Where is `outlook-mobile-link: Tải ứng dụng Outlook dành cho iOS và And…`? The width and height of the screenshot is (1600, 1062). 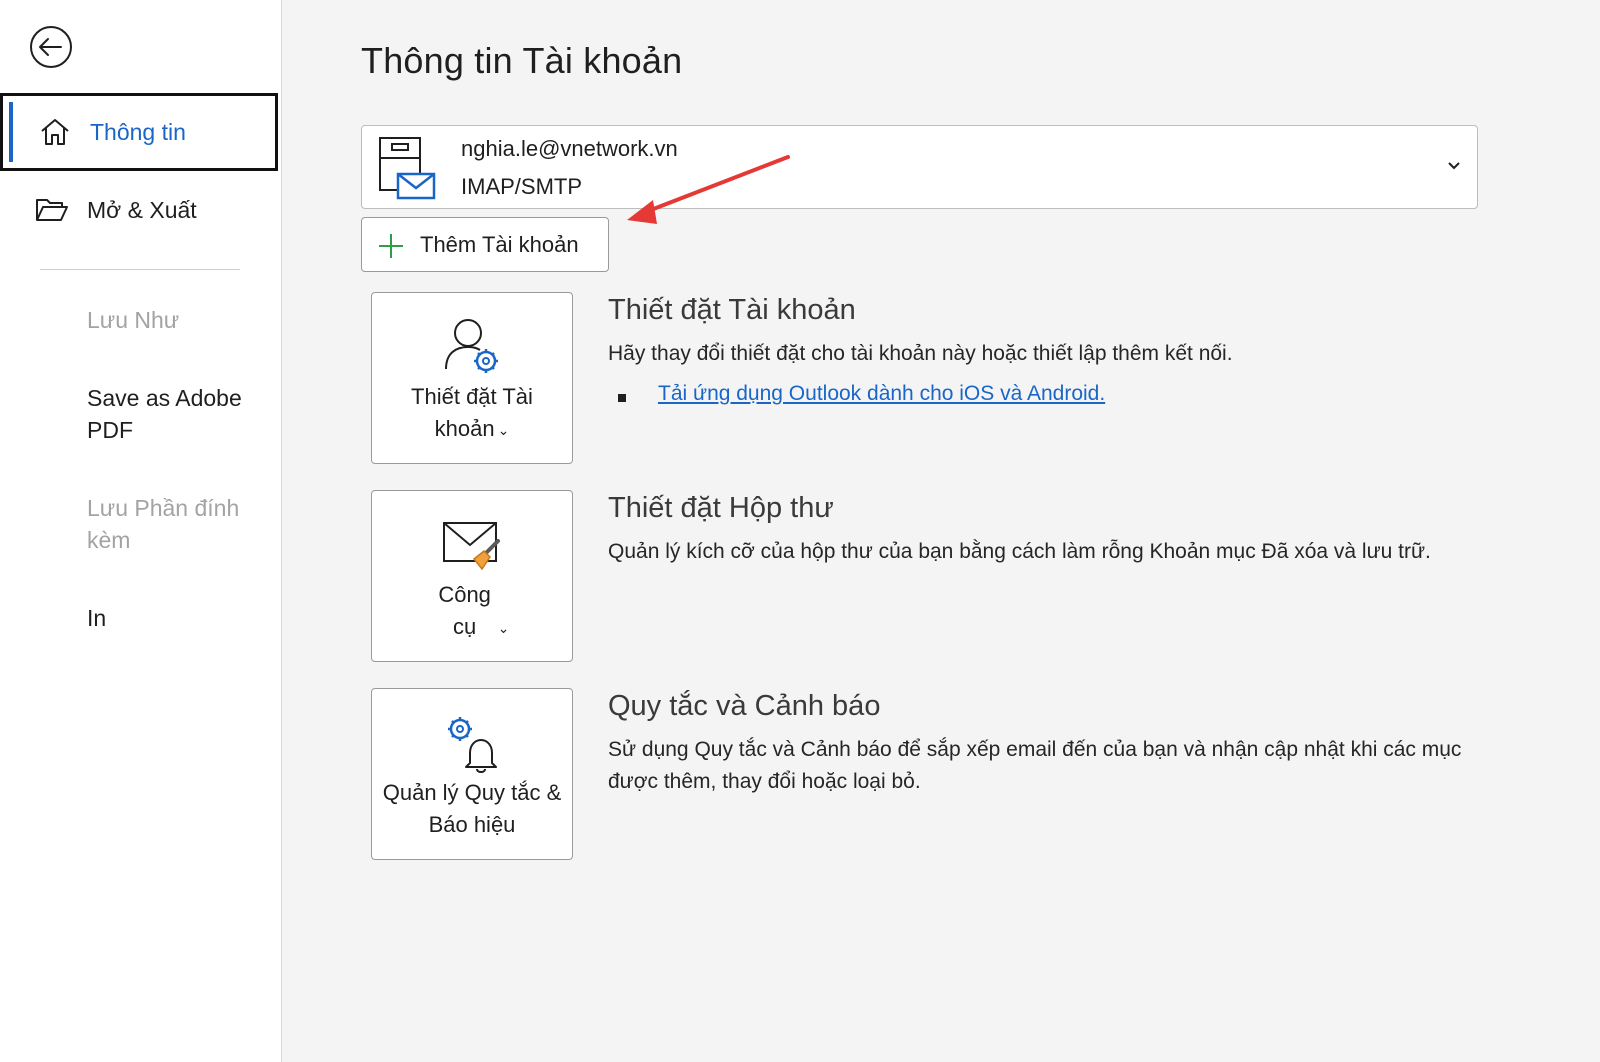
outlook-mobile-link: Tải ứng dụng Outlook dành cho iOS và And… is located at coordinates (881, 394).